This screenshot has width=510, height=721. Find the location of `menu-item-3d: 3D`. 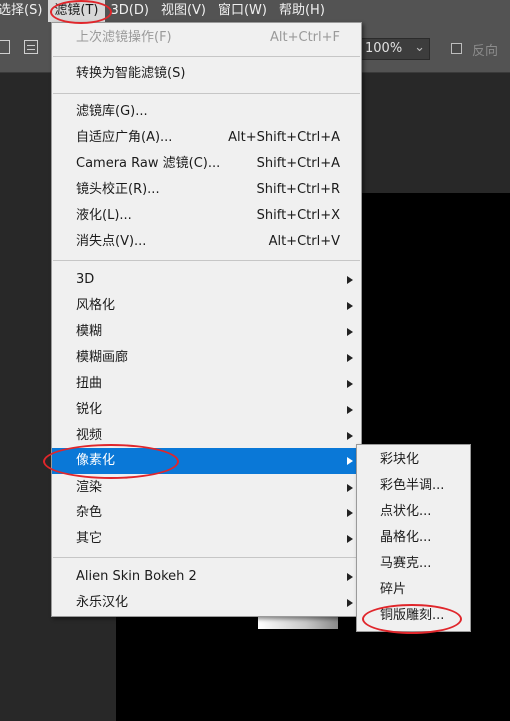

menu-item-3d: 3D is located at coordinates (206, 280).